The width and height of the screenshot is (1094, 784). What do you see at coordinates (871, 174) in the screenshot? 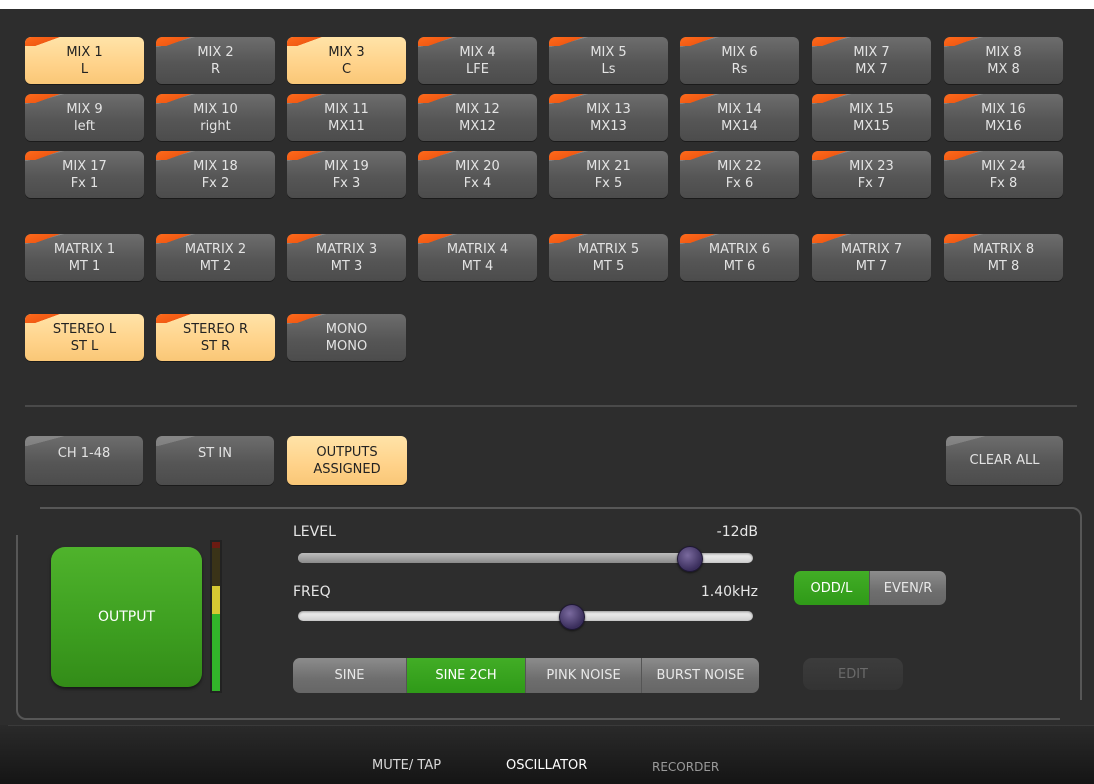
I see `mix-button-23: MIX 23 Fx 7` at bounding box center [871, 174].